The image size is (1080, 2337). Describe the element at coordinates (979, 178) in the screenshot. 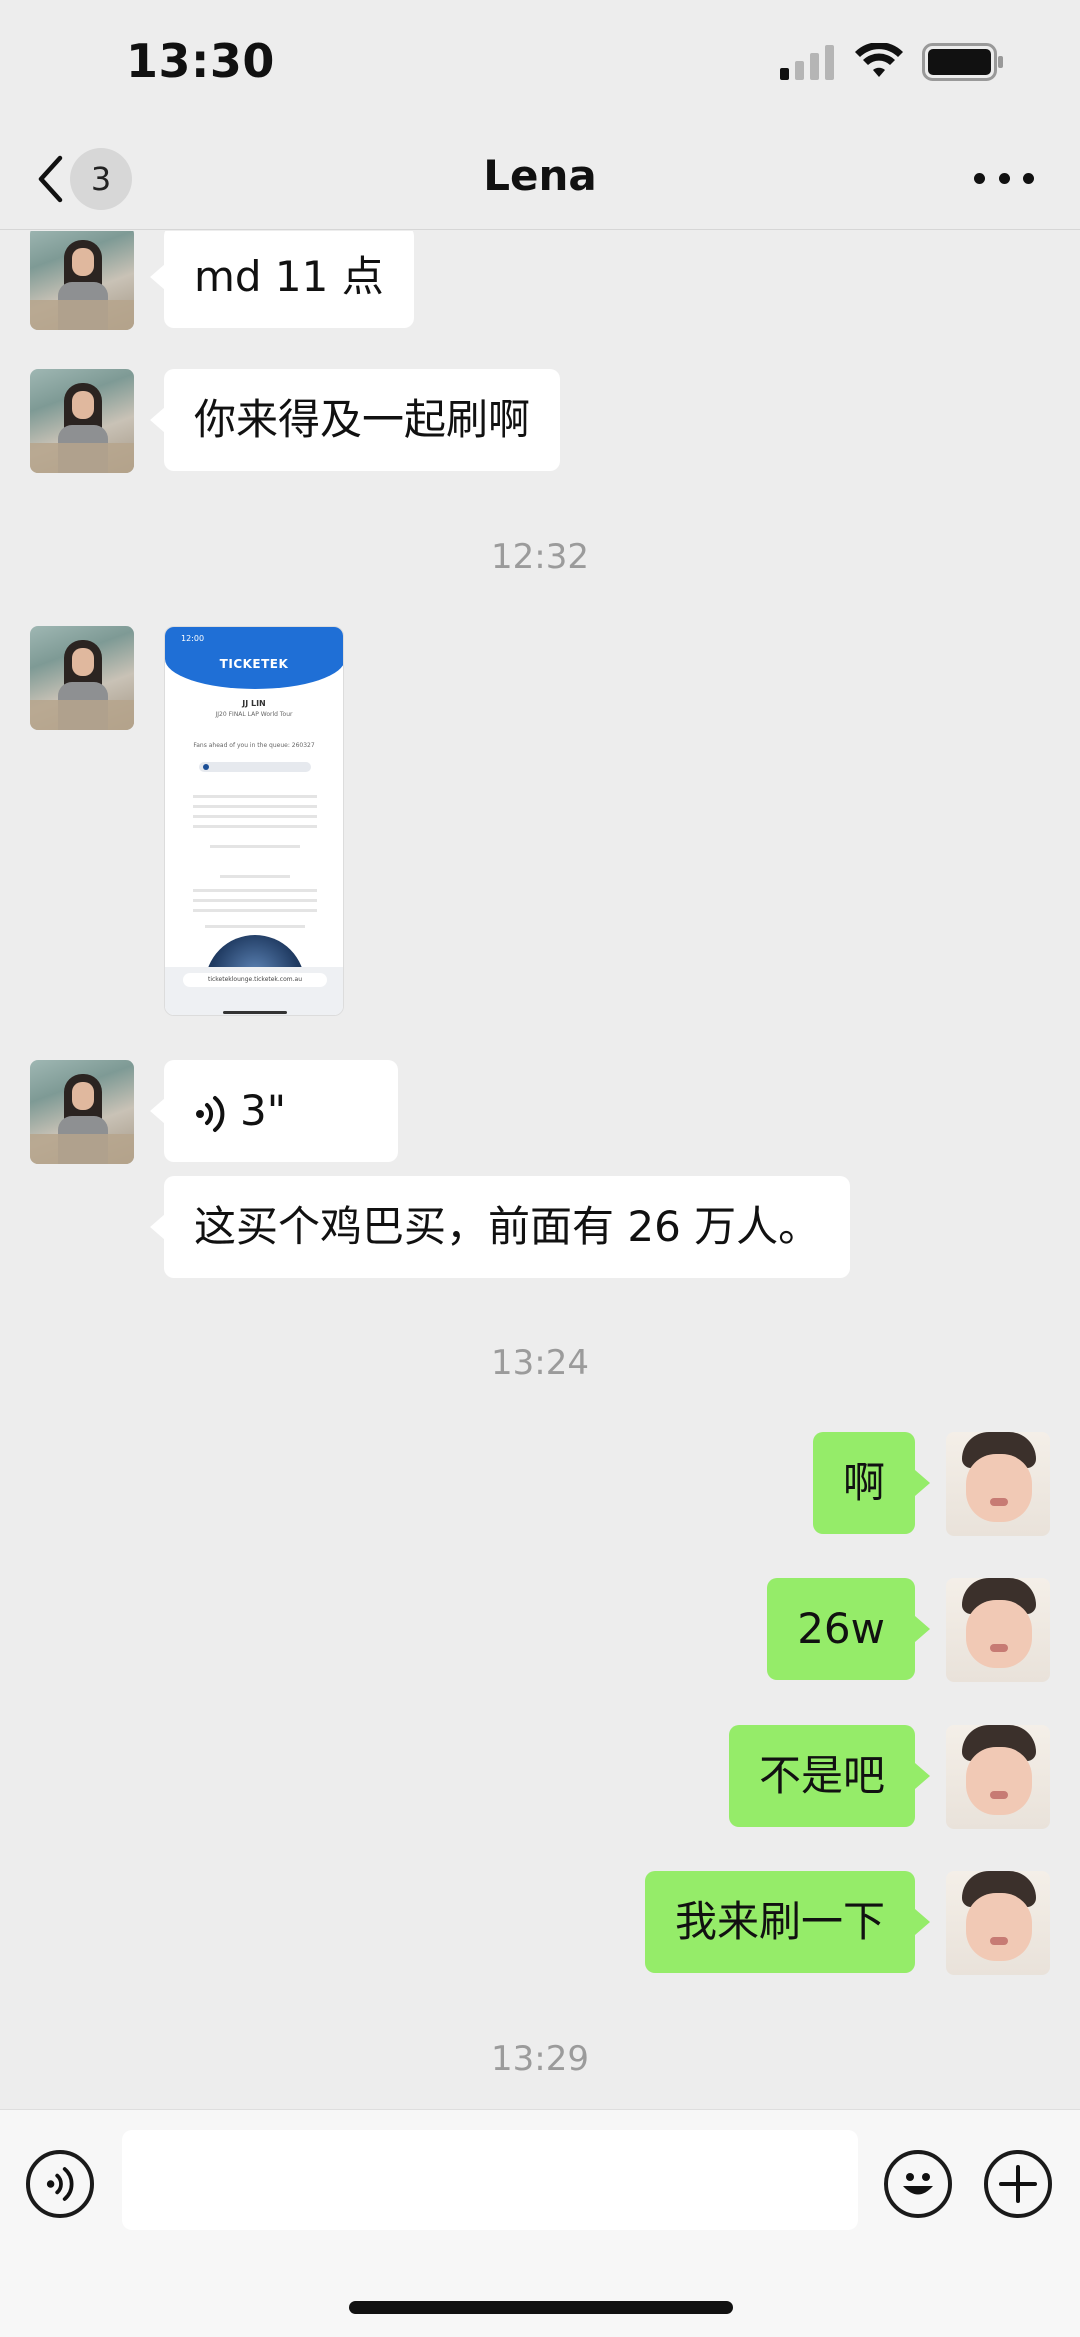

I see `more-icon` at that location.